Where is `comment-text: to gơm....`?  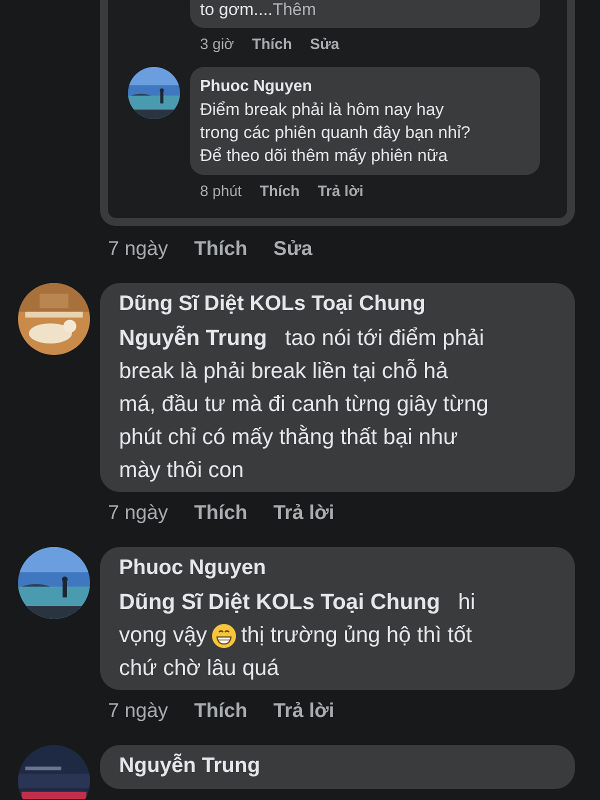 comment-text: to gơm.... is located at coordinates (236, 9).